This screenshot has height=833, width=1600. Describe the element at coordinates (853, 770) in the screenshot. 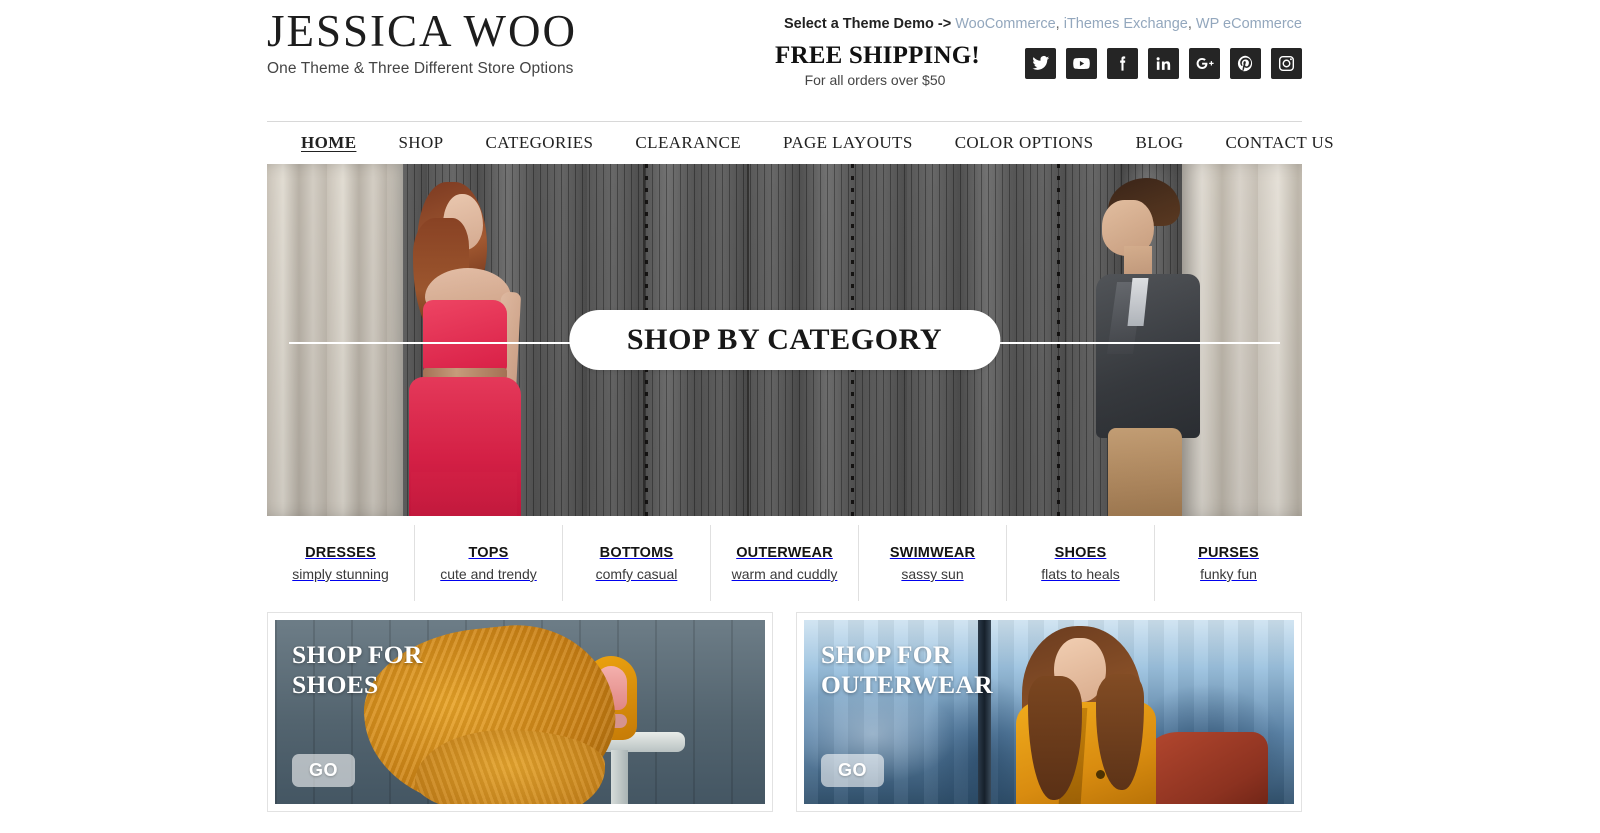

I see `promo-outerwear-go-button: GO` at that location.